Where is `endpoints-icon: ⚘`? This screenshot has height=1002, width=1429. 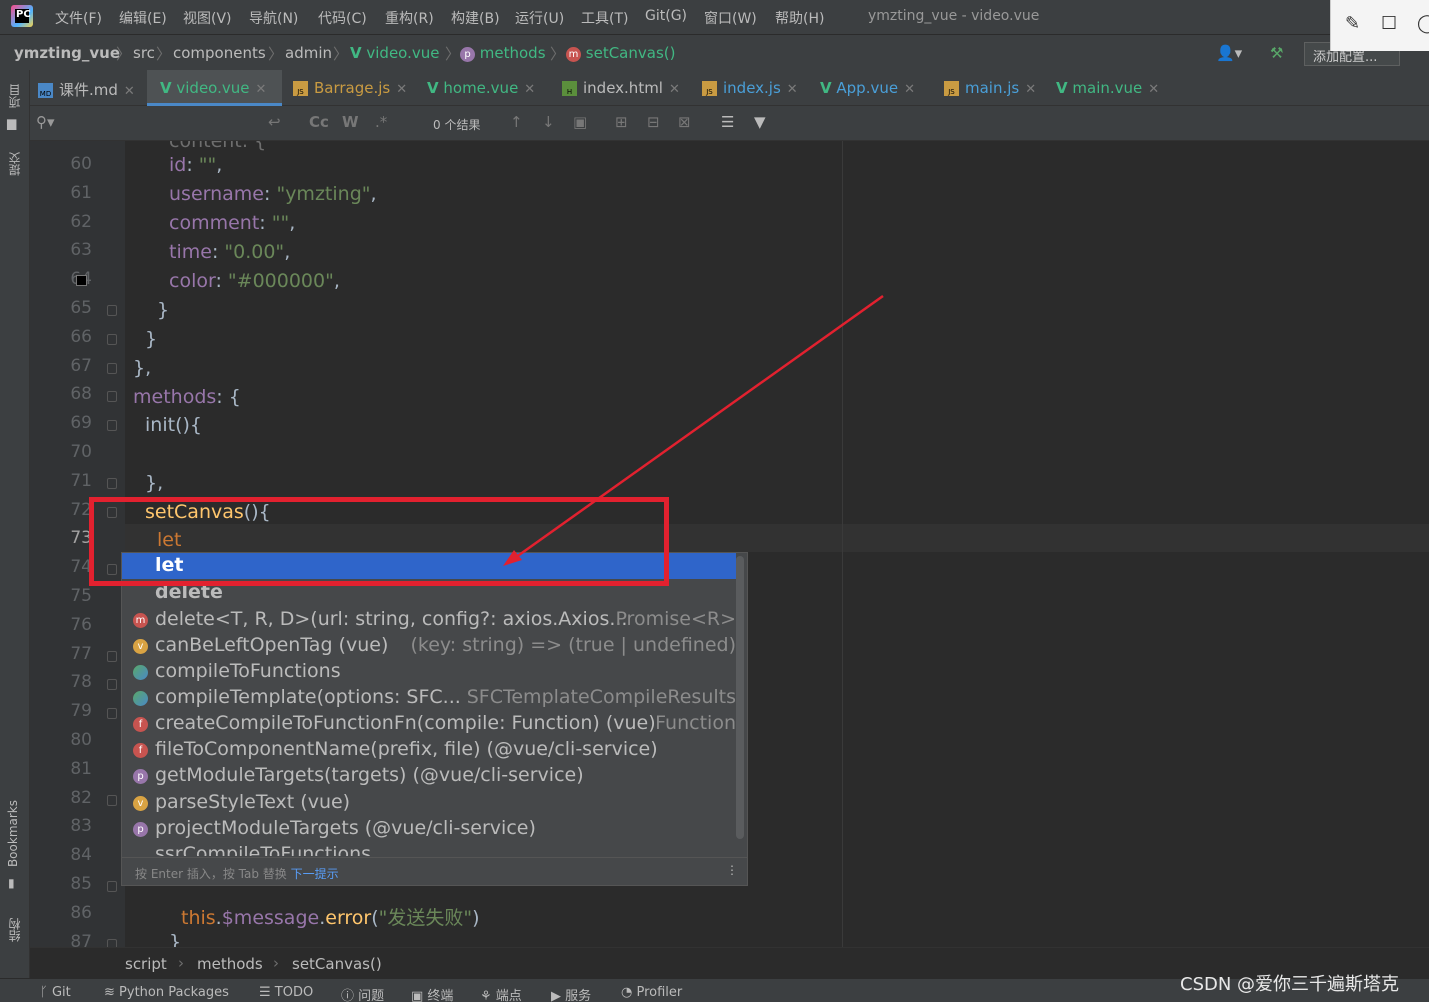
endpoints-icon: ⚘ is located at coordinates (488, 995).